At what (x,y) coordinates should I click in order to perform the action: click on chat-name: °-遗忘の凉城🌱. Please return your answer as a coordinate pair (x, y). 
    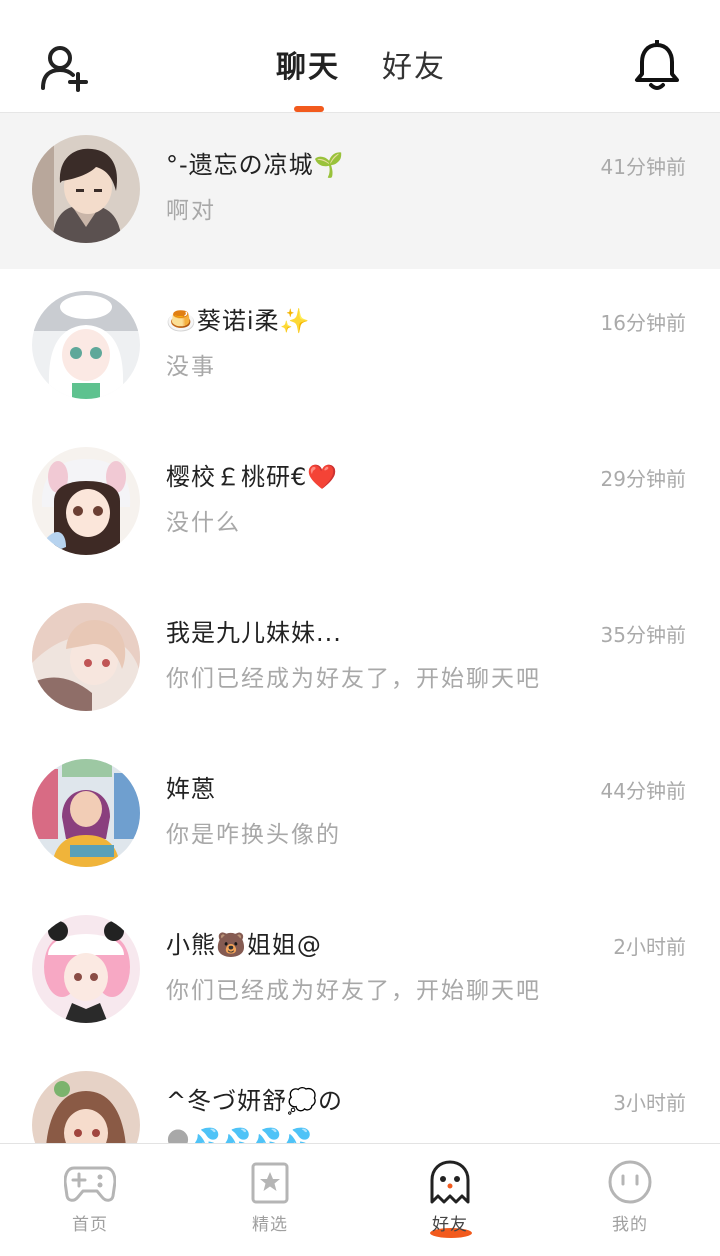
    Looking at the image, I should click on (255, 165).